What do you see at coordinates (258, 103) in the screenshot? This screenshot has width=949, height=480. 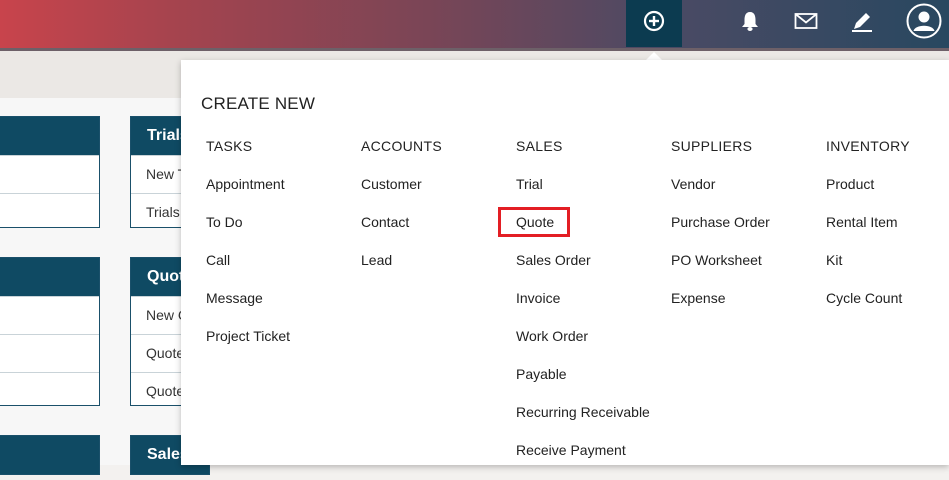 I see `create-new-title: CREATE NEW` at bounding box center [258, 103].